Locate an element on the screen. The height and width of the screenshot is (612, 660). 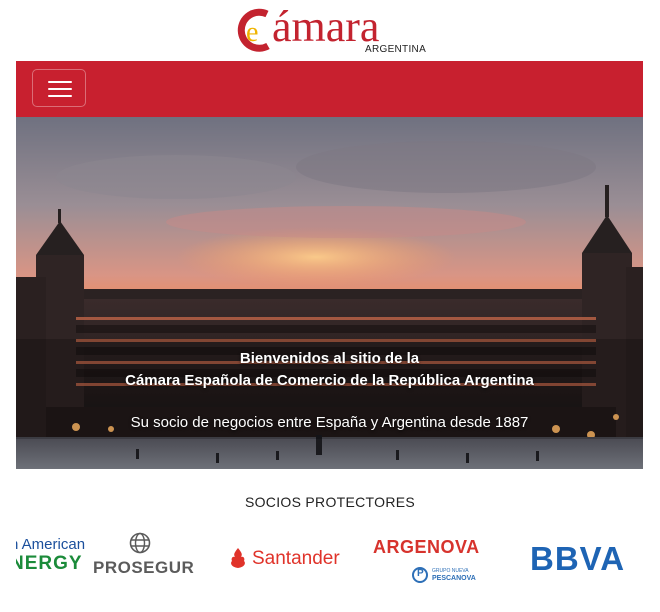
prosegur-logo-text: PROSEGUR is located at coordinates (144, 567).